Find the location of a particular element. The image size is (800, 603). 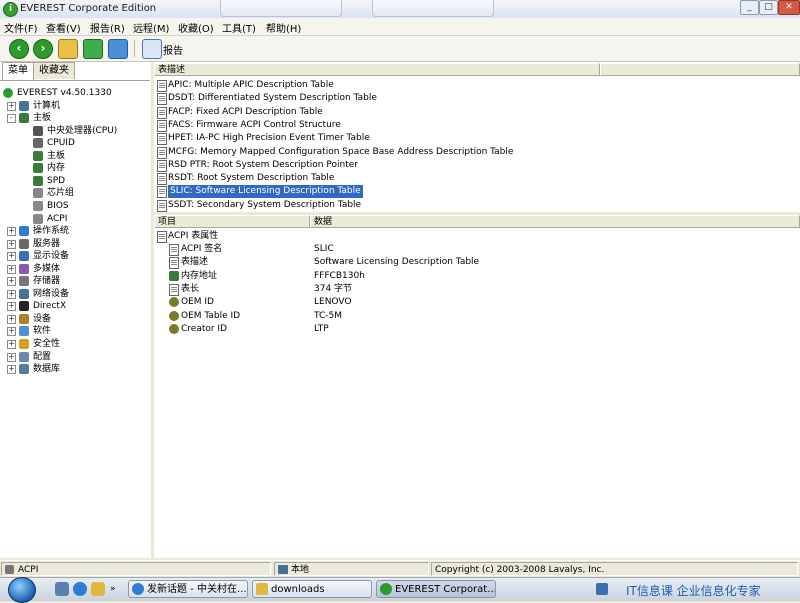

details-row: ACPI 签名 SLIC is located at coordinates (477, 249).